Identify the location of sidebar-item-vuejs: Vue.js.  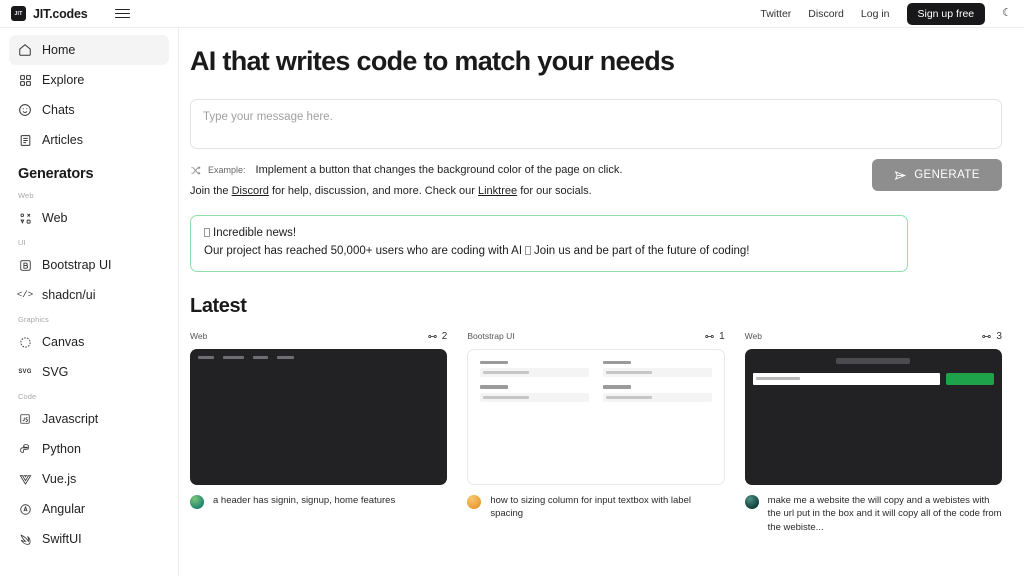
(89, 479).